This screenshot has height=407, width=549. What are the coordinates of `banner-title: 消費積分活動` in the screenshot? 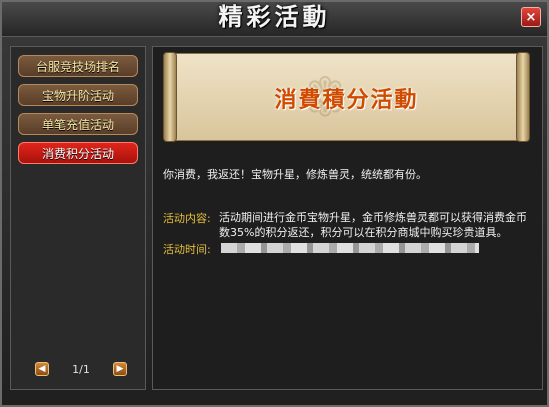 It's located at (346, 100).